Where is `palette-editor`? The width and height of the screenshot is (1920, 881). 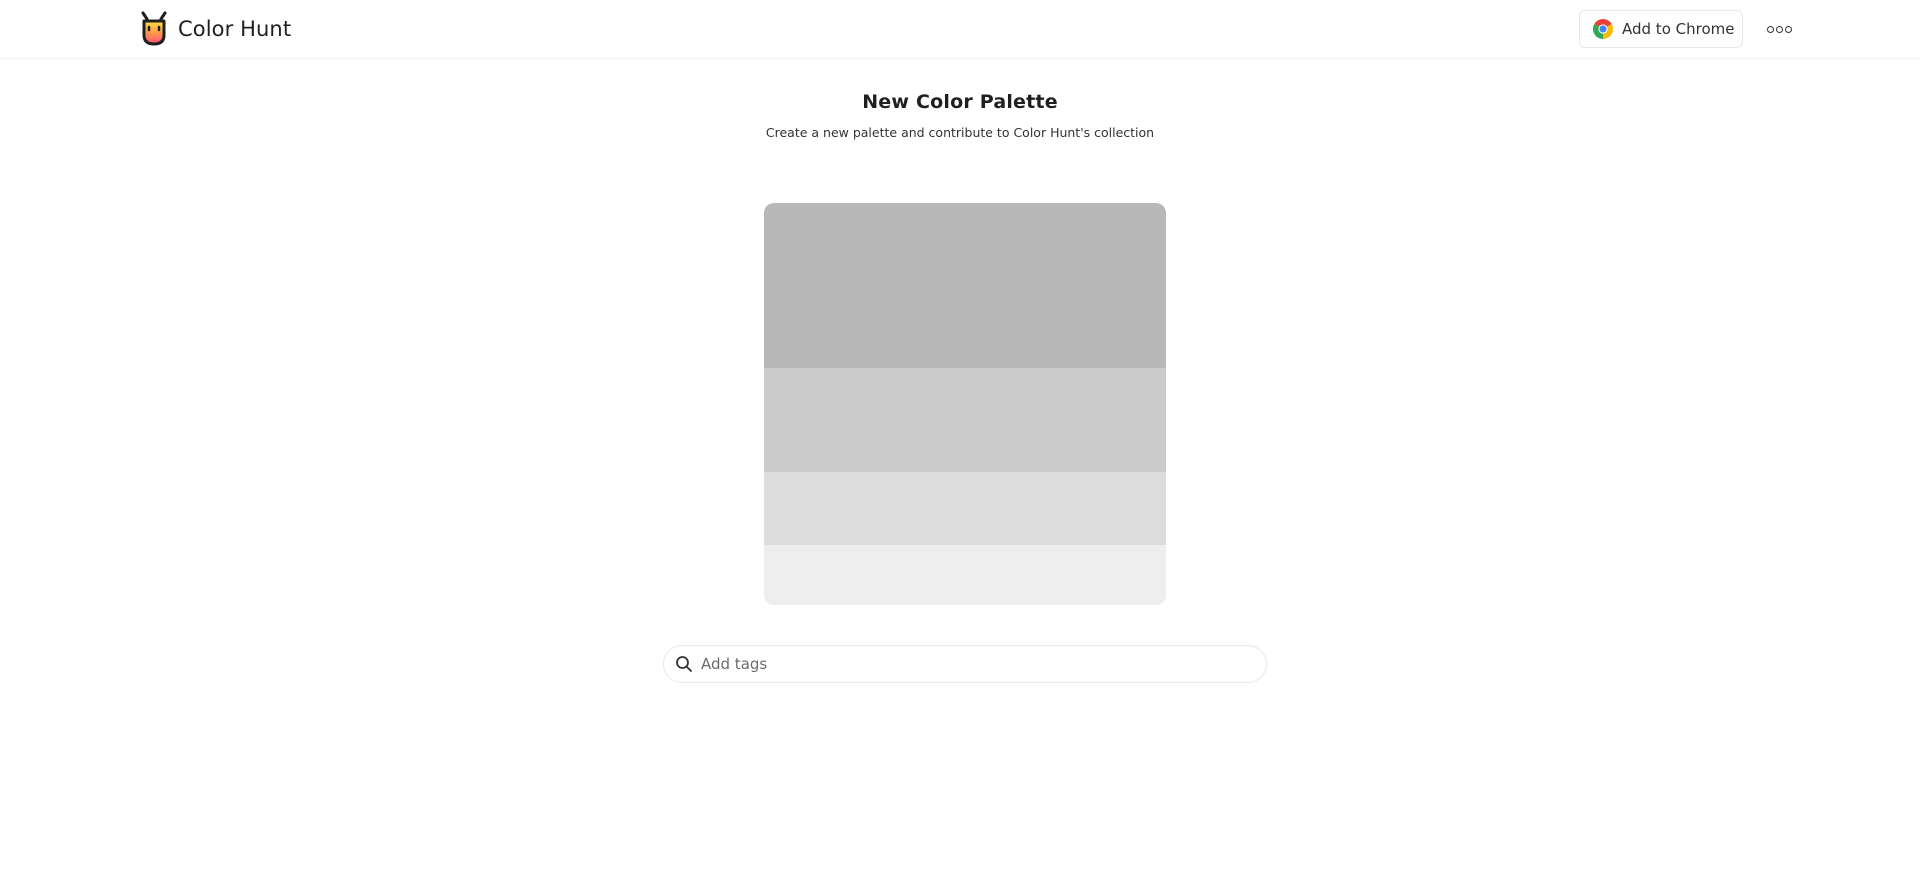 palette-editor is located at coordinates (965, 404).